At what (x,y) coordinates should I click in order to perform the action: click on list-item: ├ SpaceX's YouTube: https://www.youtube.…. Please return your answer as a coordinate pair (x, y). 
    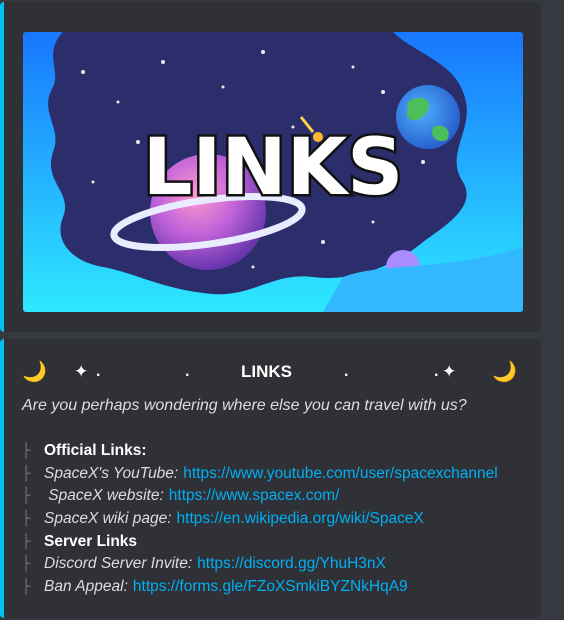
    Looking at the image, I should click on (282, 474).